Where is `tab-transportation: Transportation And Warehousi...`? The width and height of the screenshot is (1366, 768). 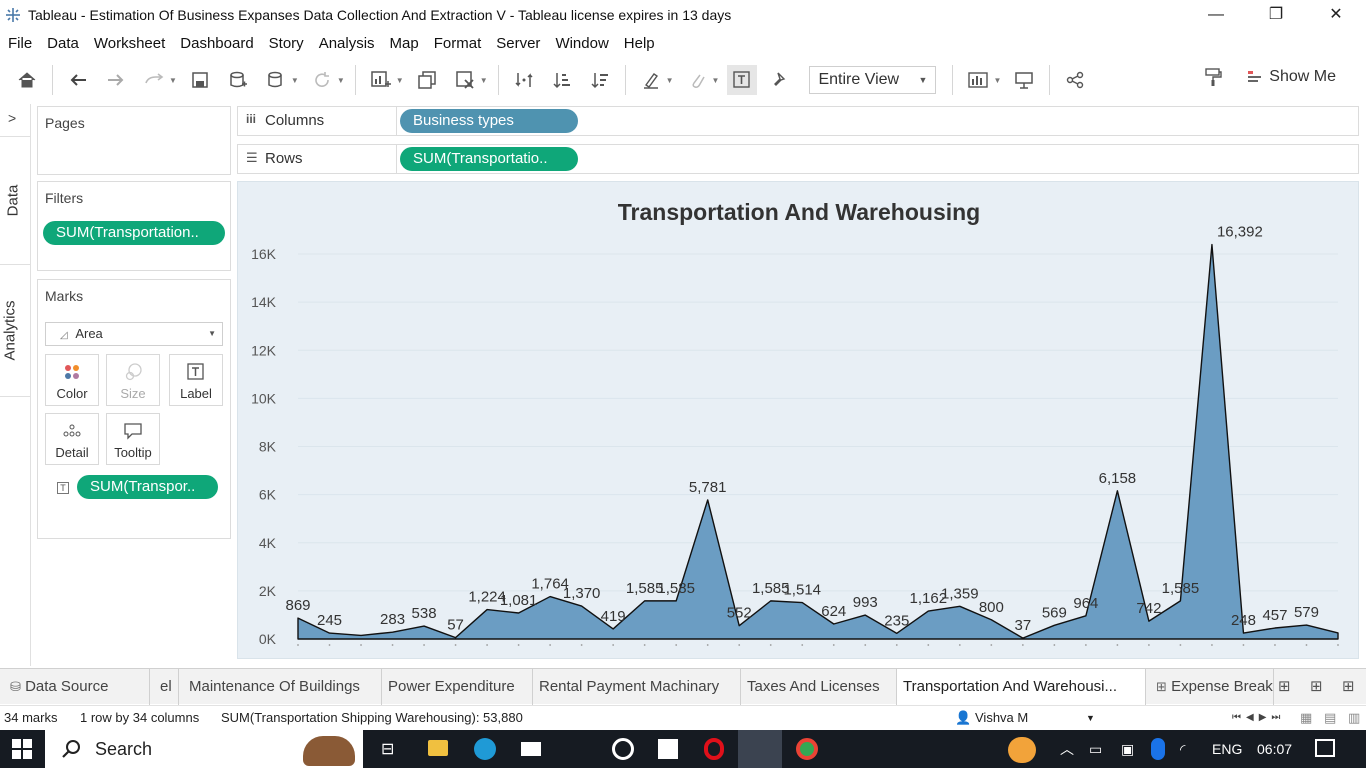 tab-transportation: Transportation And Warehousi... is located at coordinates (1021, 687).